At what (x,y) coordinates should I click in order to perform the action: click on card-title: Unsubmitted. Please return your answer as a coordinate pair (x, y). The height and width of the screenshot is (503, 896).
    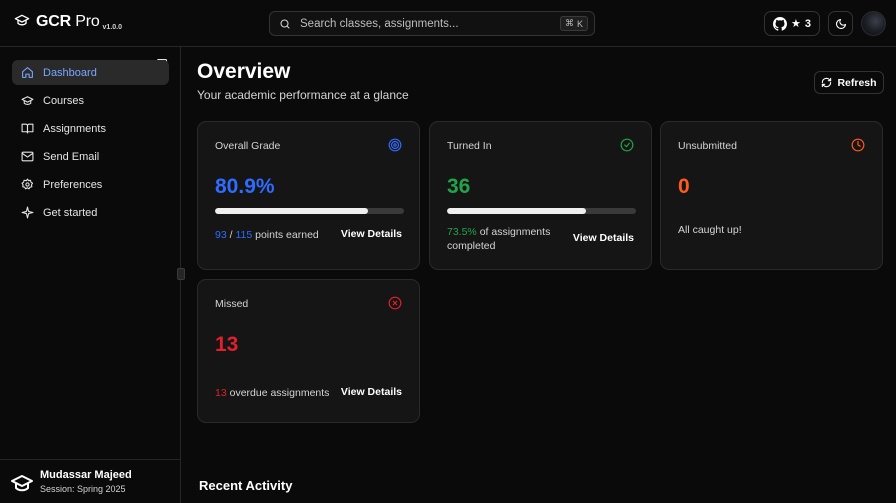
    Looking at the image, I should click on (707, 146).